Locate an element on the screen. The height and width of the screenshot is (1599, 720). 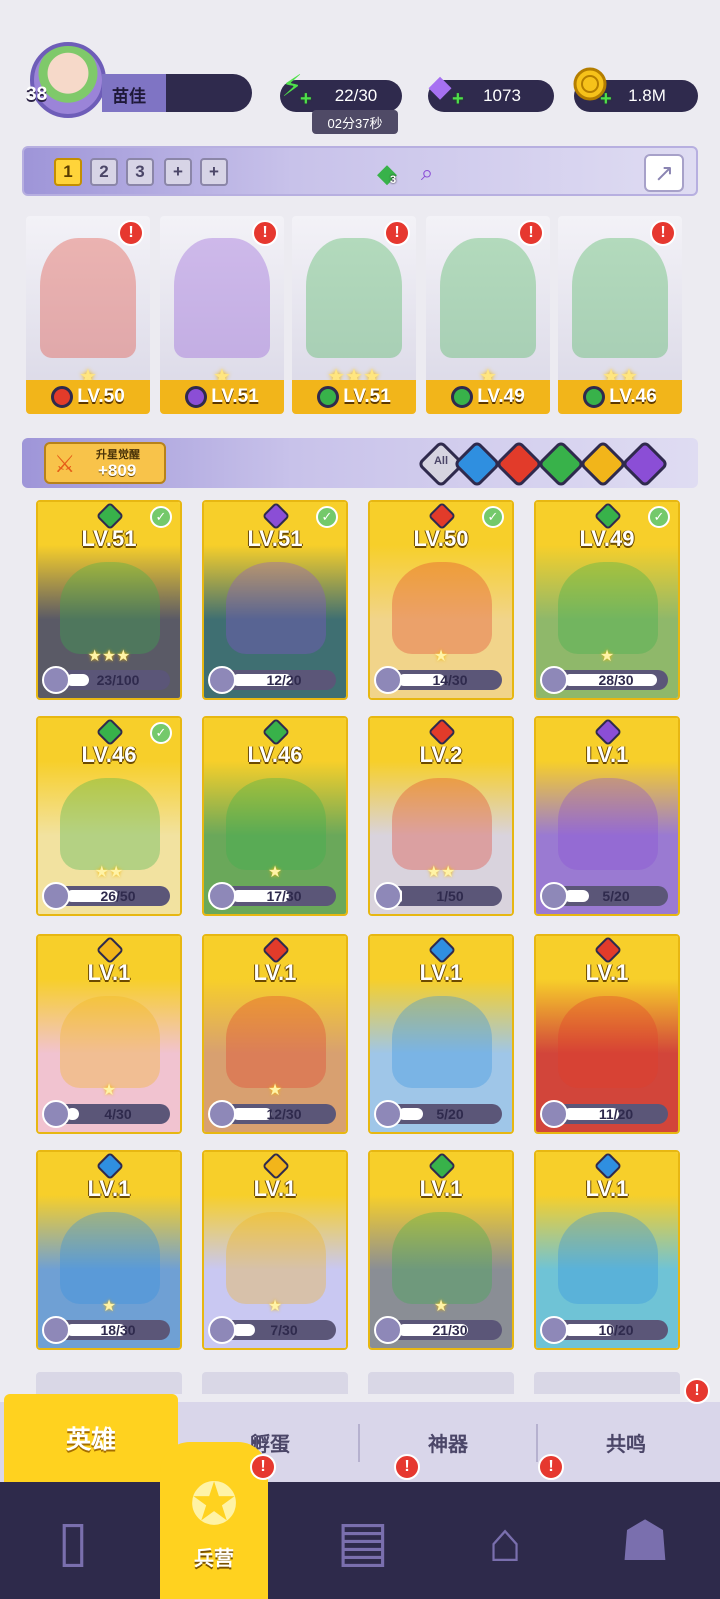
energy-plus-icon: + is located at coordinates (306, 99).